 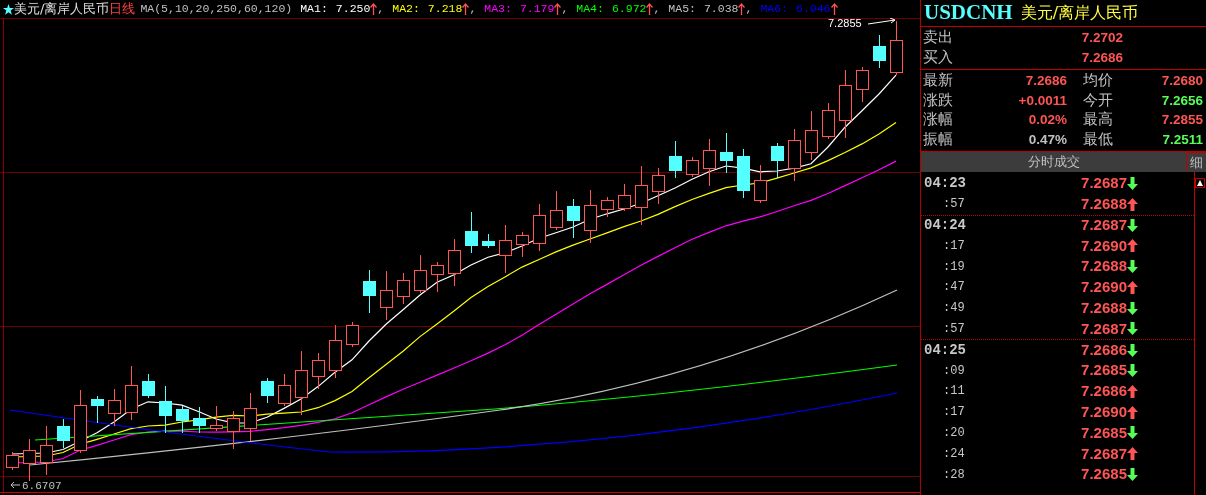 I want to click on quote-value: 0.47%, so click(x=1047, y=139).